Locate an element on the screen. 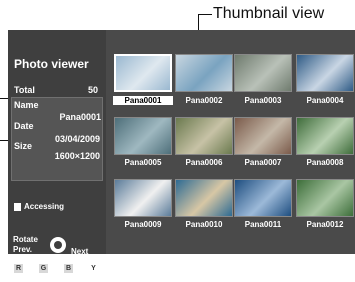  callout-label: Thumbnail view is located at coordinates (269, 13).